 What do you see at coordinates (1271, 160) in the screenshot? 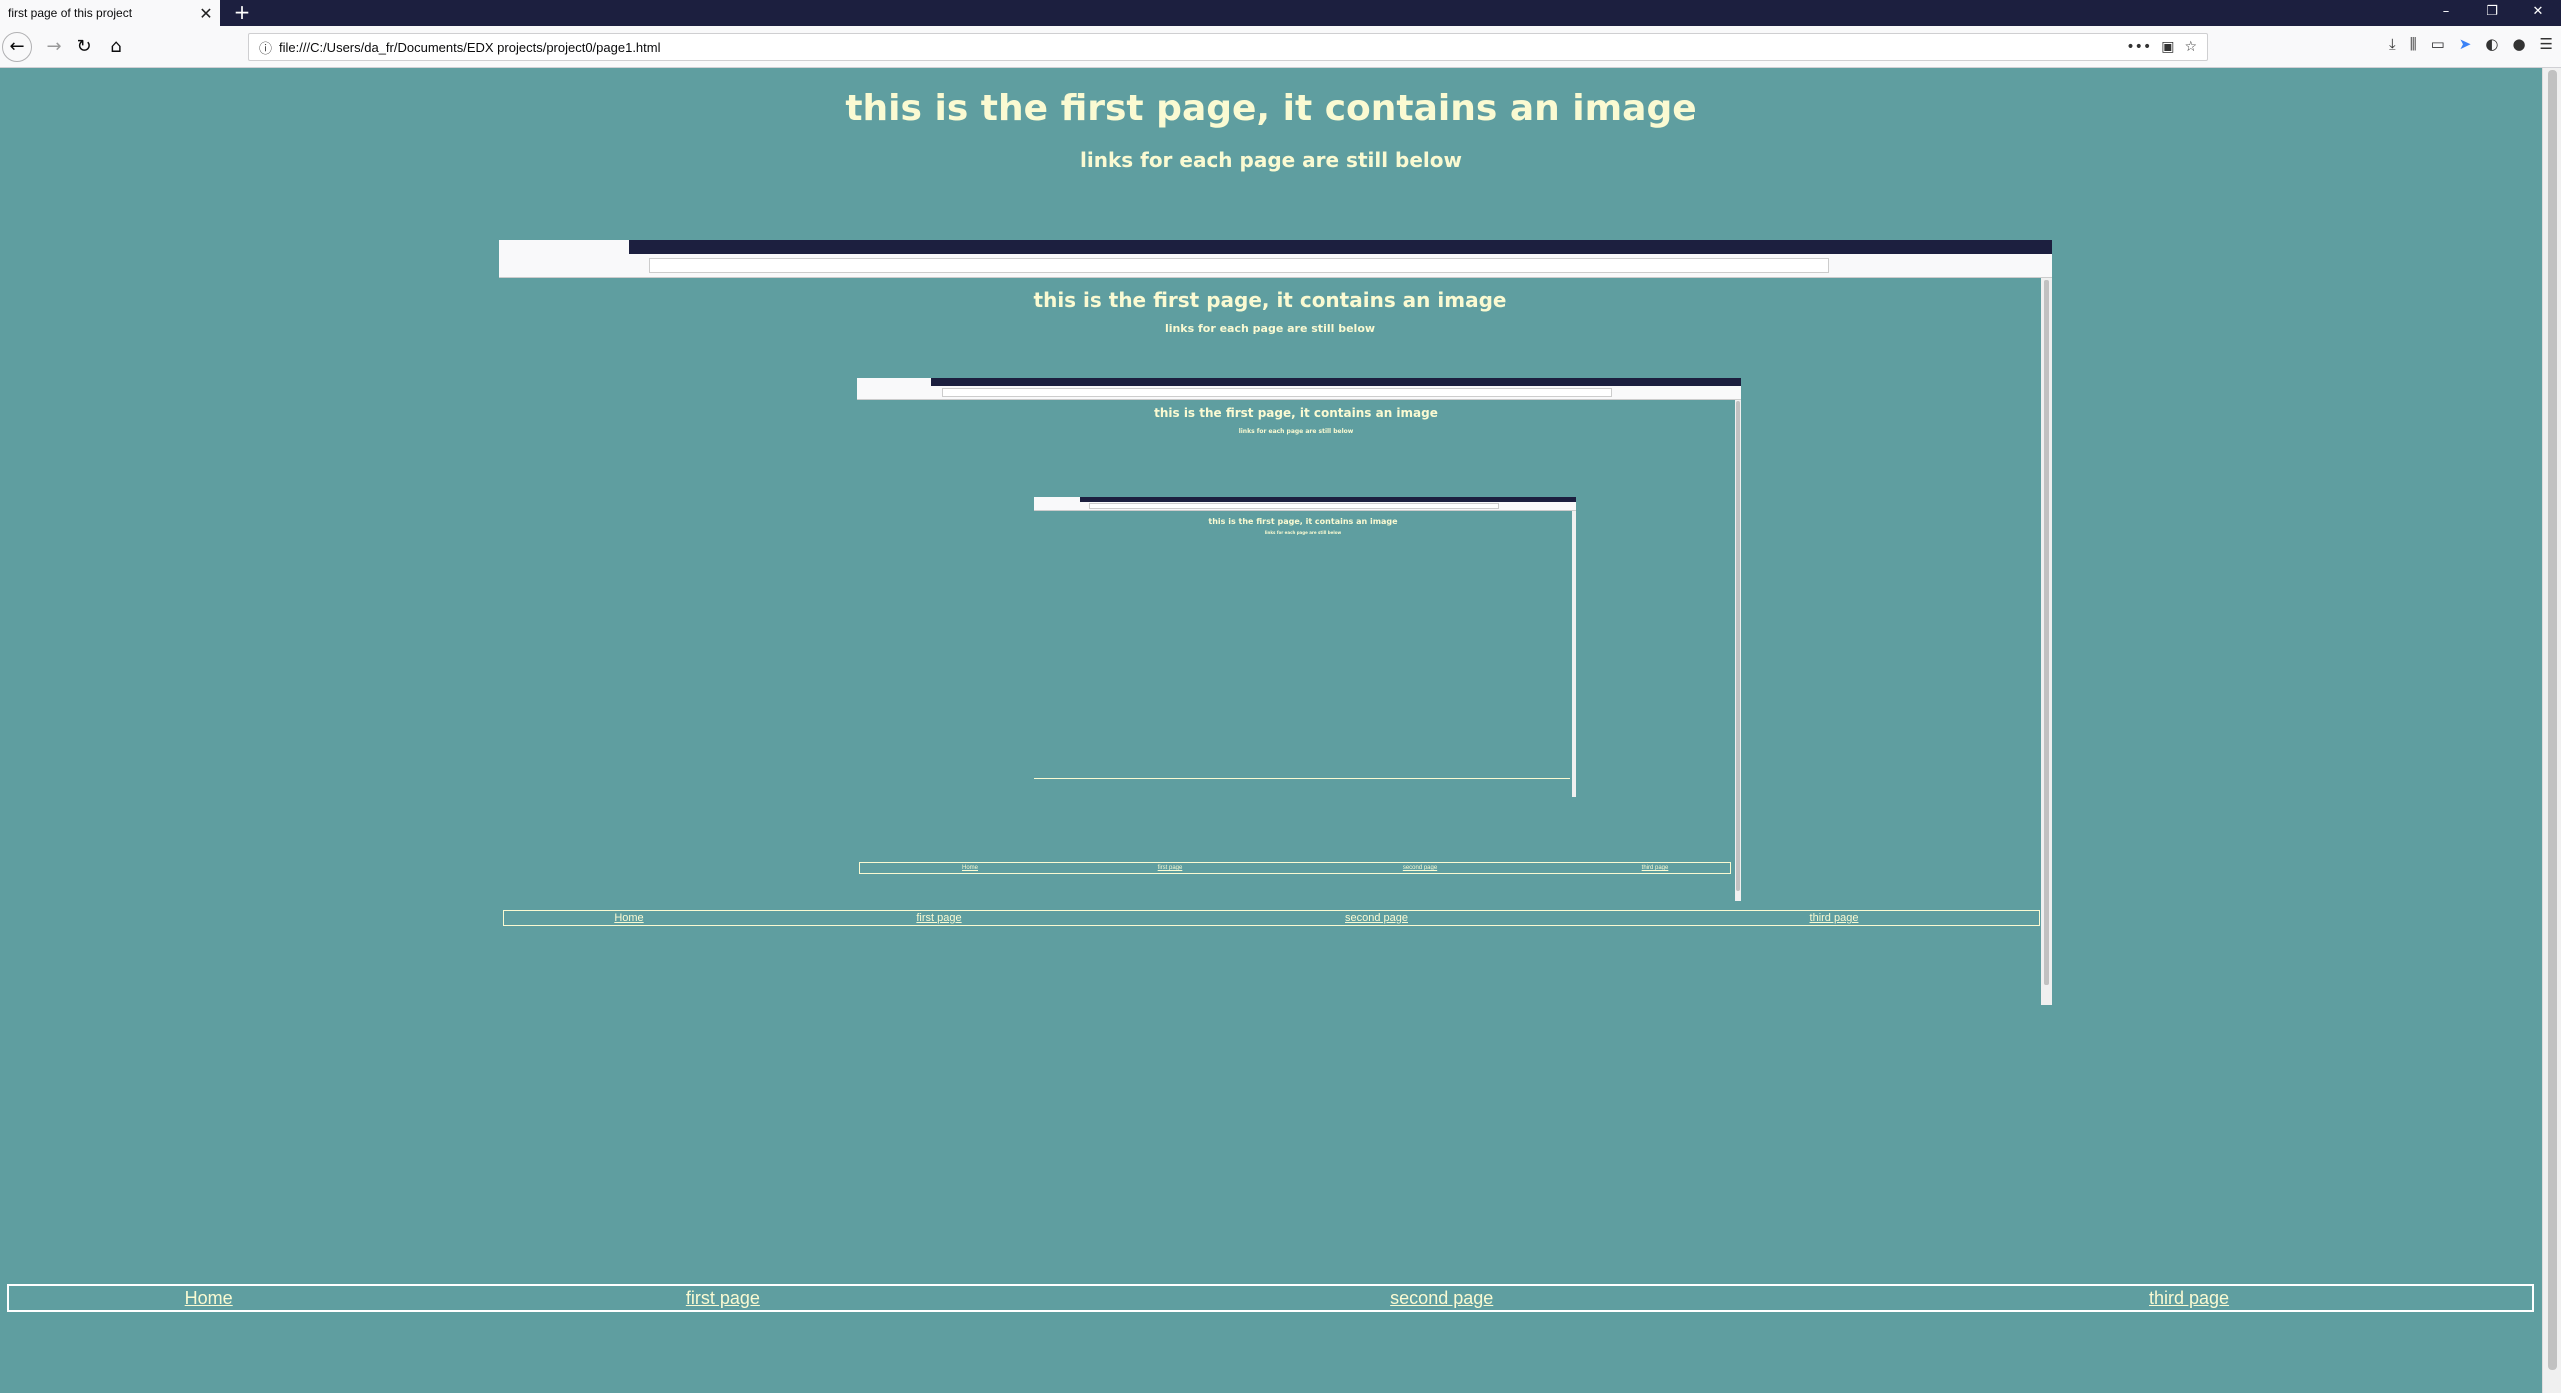
I see `page-subtitle: links for each page are still below` at bounding box center [1271, 160].